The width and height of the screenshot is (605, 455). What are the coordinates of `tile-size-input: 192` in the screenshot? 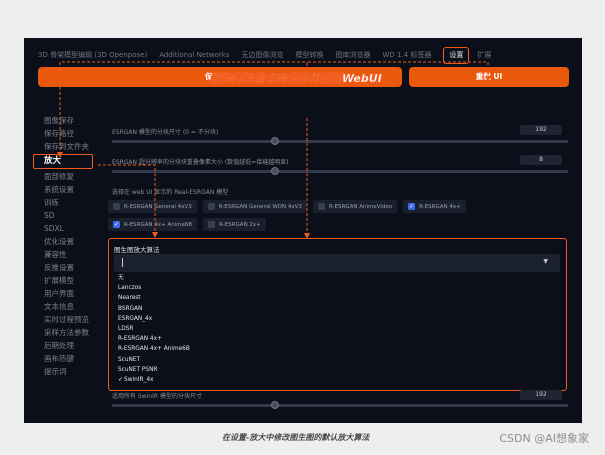 It's located at (541, 130).